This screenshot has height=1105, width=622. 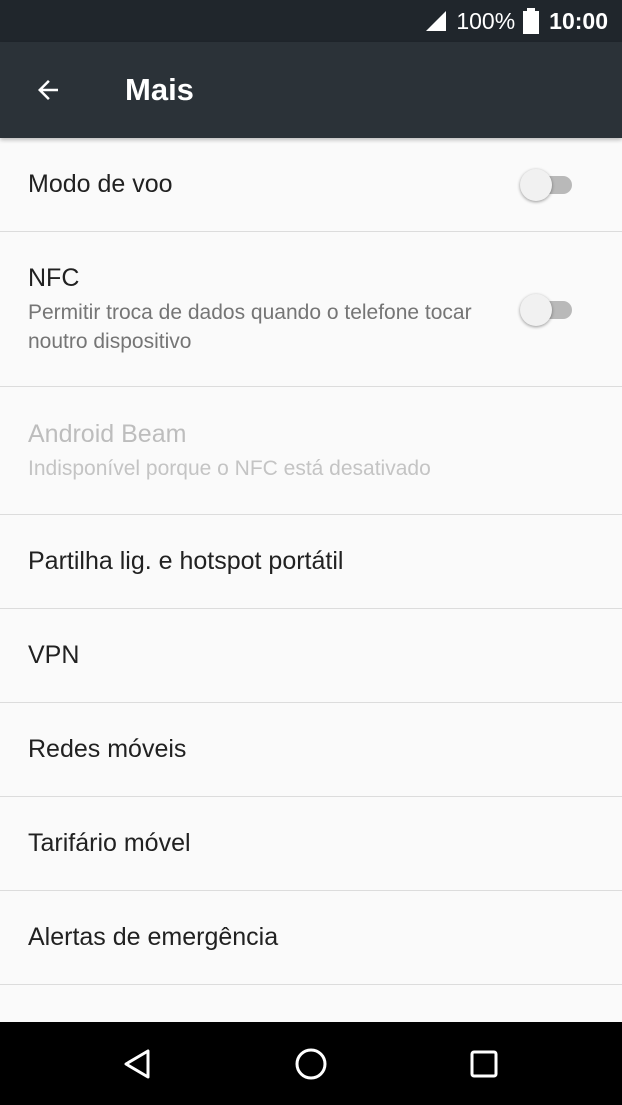 I want to click on item-title: Alertas de emergência, so click(x=153, y=937).